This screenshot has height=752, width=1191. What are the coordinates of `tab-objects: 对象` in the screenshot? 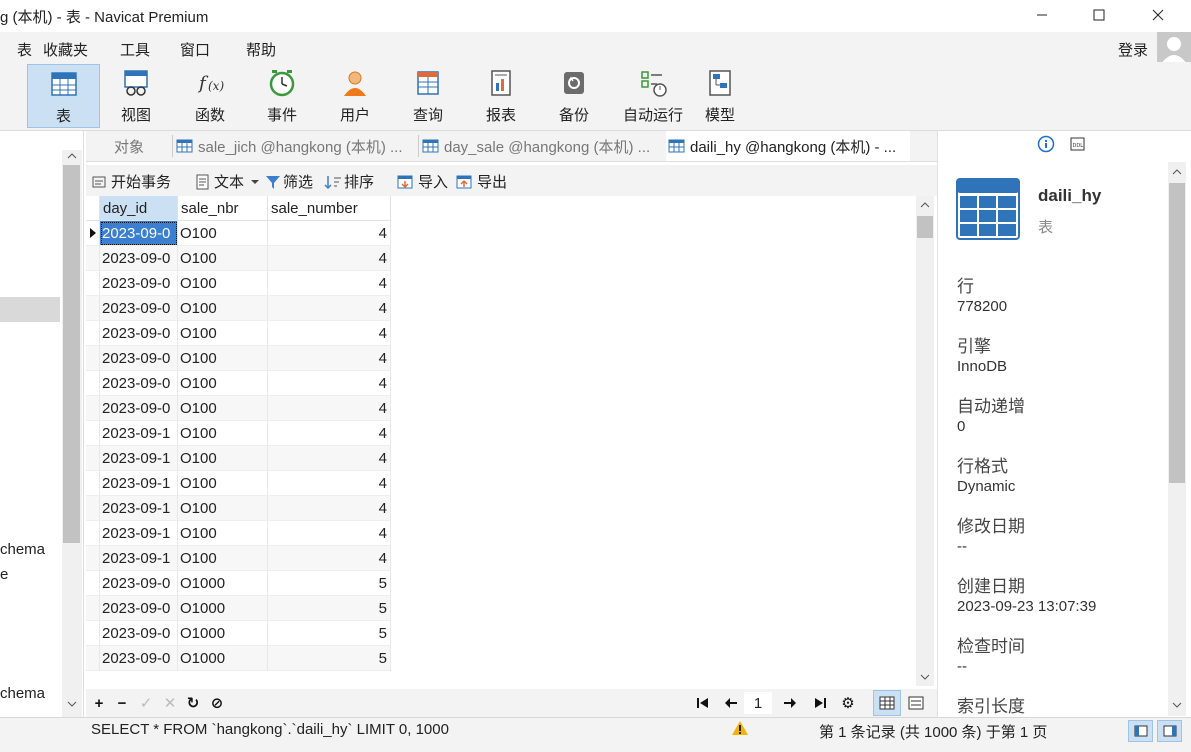 It's located at (129, 146).